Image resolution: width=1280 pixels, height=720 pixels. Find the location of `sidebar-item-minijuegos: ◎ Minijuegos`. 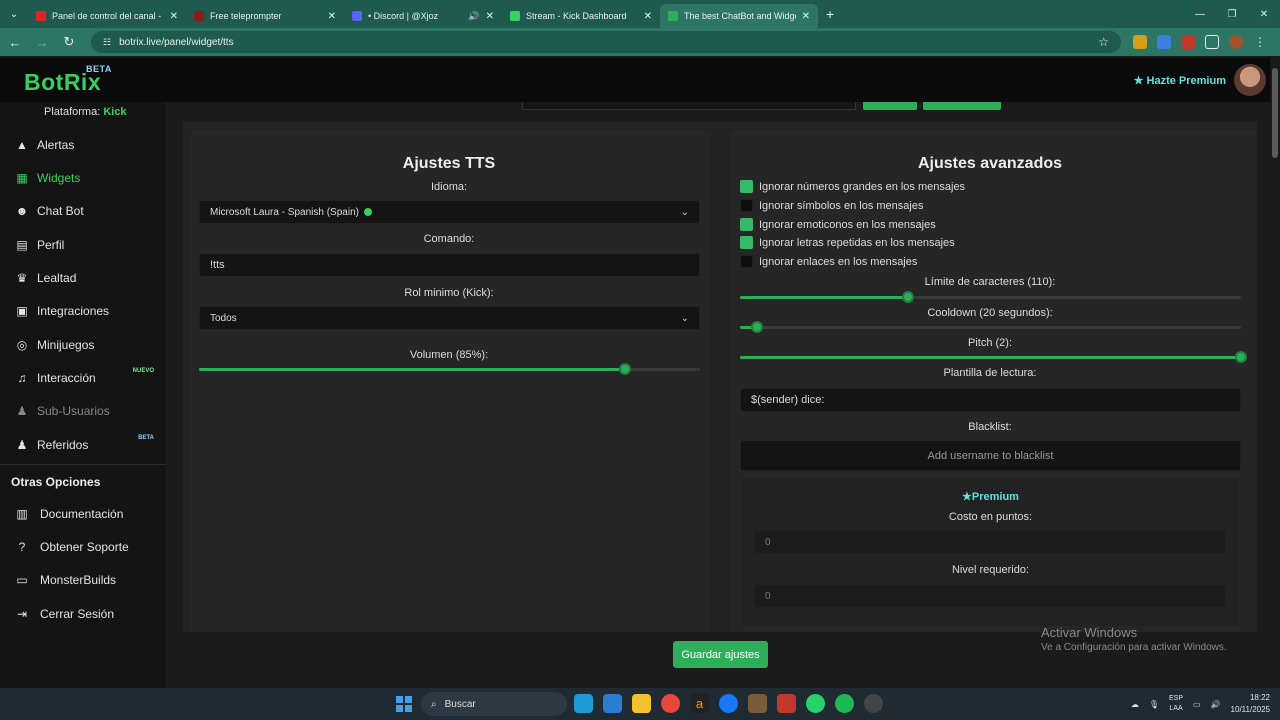

sidebar-item-minijuegos: ◎ Minijuegos is located at coordinates (89, 345).